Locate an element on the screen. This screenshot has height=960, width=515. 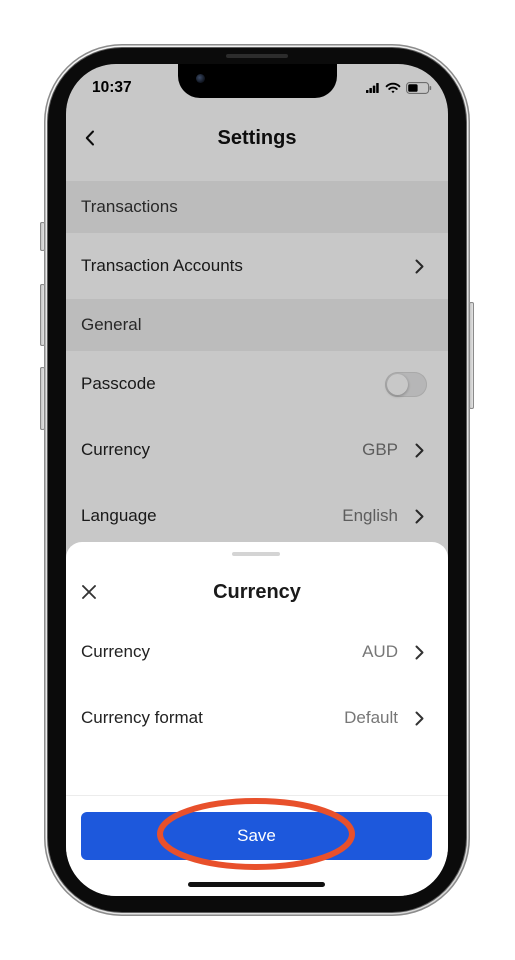
close-button is located at coordinates (89, 592).